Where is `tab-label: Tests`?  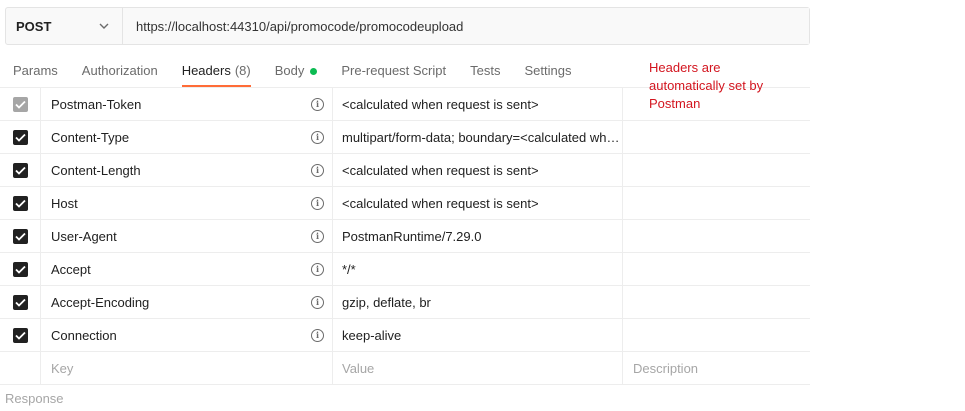
tab-label: Tests is located at coordinates (485, 70).